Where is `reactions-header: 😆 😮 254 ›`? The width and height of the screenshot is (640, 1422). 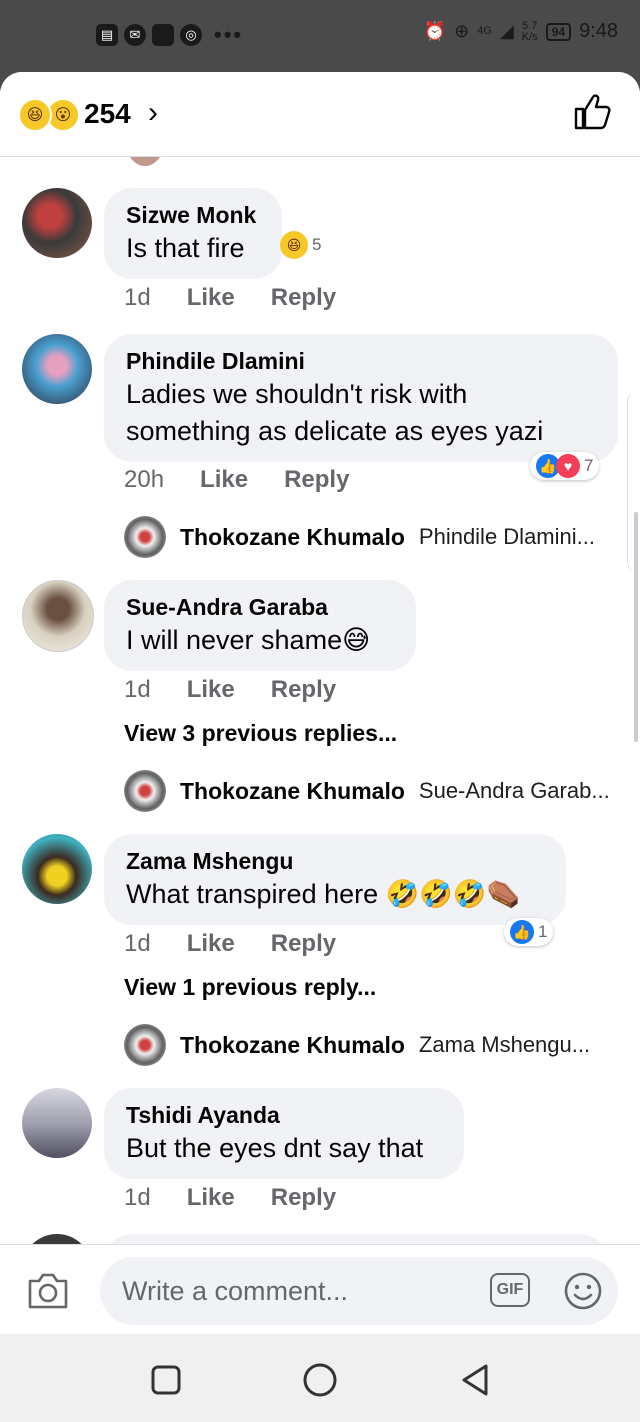 reactions-header: 😆 😮 254 › is located at coordinates (320, 114).